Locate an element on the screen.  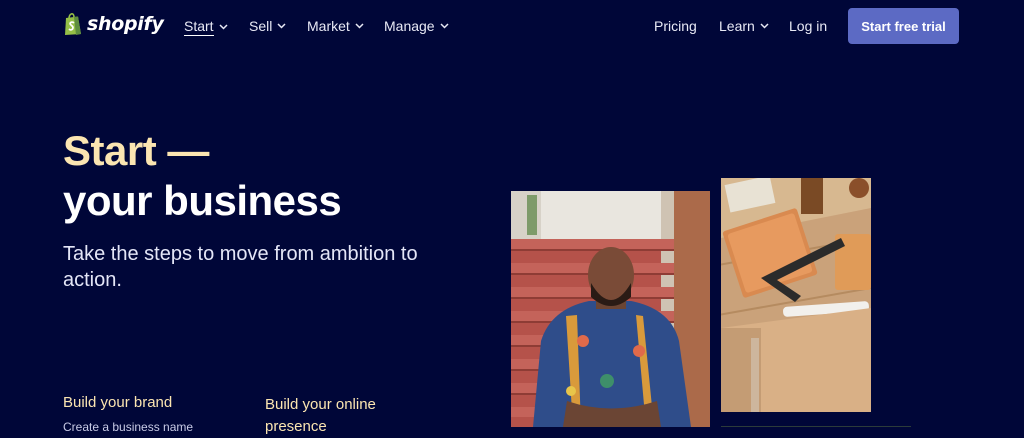
nav-market: Market is located at coordinates (335, 26).